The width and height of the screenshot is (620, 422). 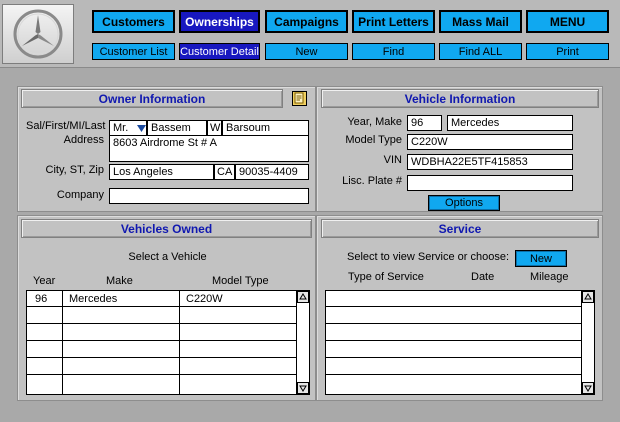 I want to click on zip-field: 90035-4409, so click(x=272, y=172).